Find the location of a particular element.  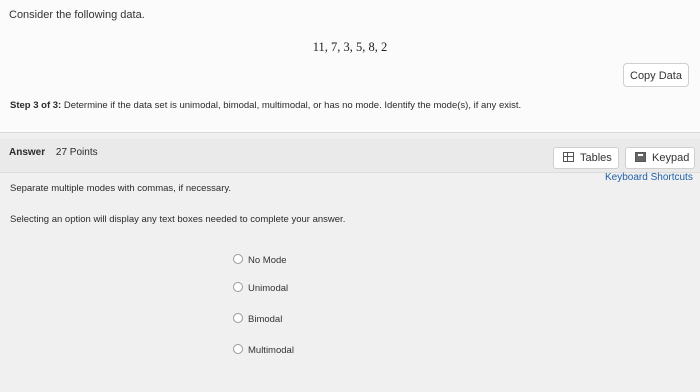

dataset-values: 11, 7, 3, 5, 8, 2 is located at coordinates (350, 47).